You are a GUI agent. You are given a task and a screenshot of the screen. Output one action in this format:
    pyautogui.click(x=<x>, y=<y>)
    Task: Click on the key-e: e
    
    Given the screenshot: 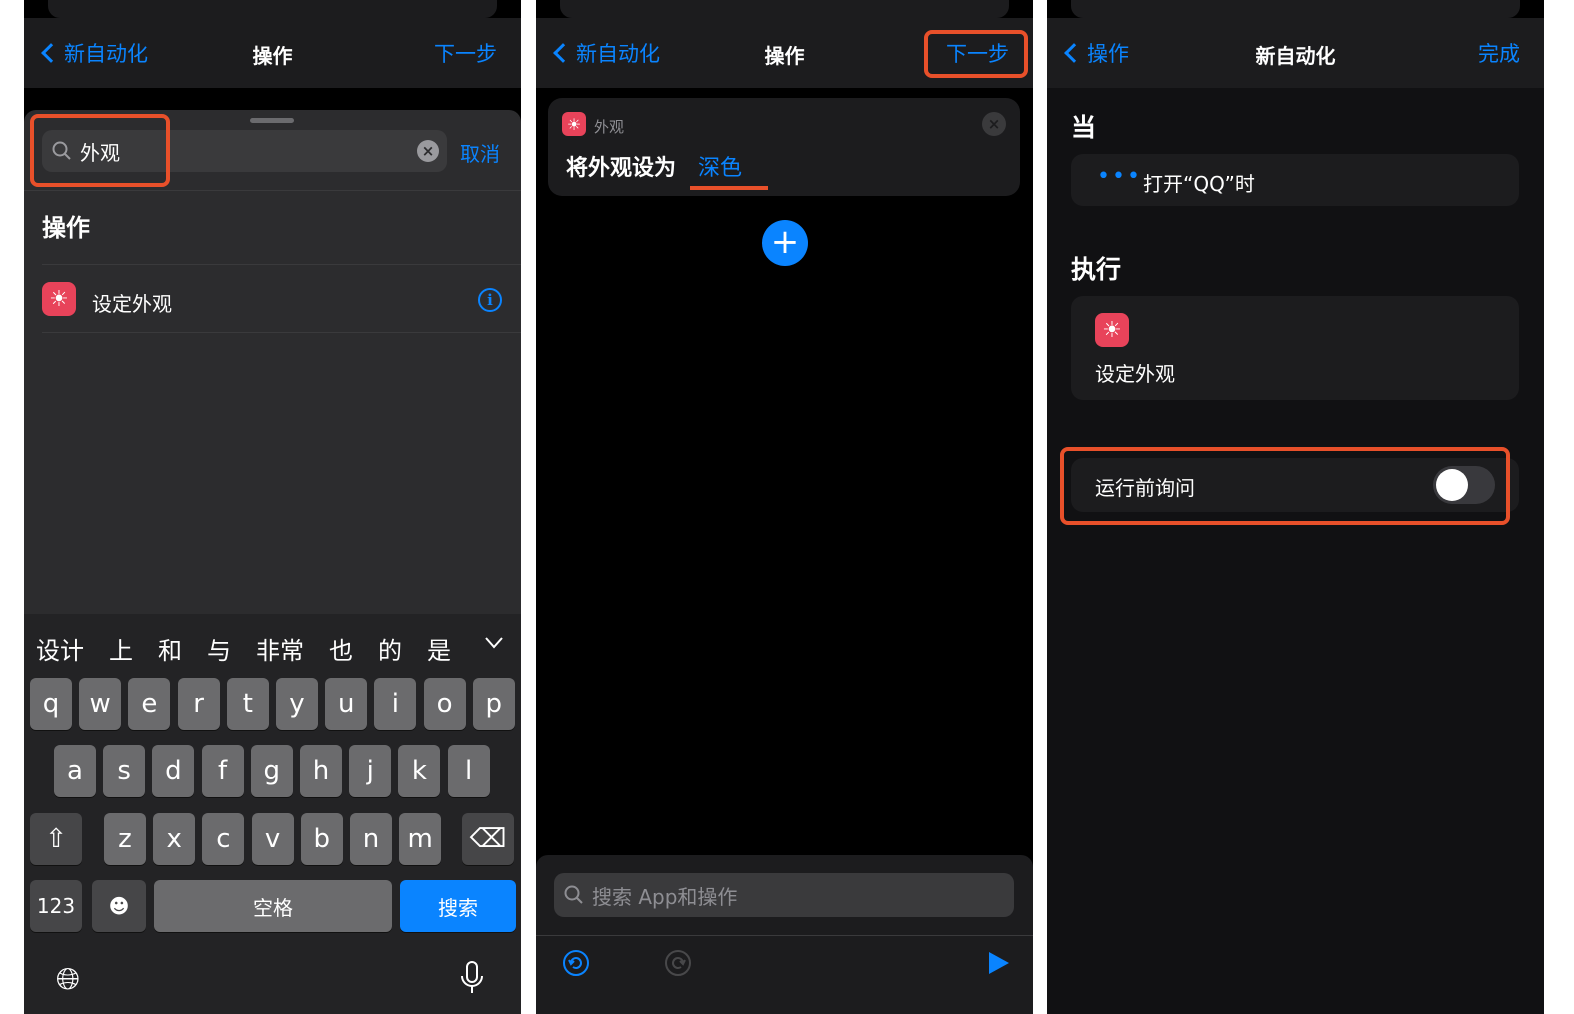 What is the action you would take?
    pyautogui.click(x=149, y=704)
    